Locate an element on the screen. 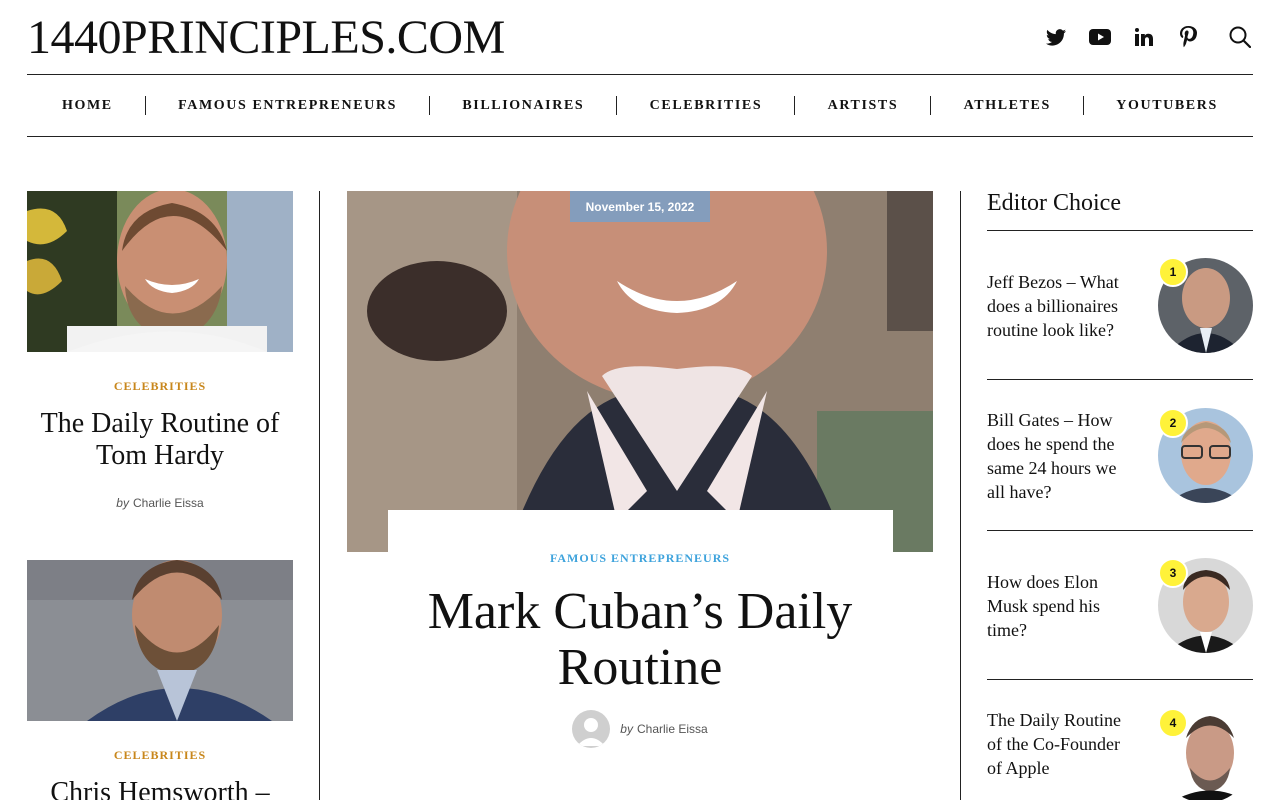 Image resolution: width=1280 pixels, height=800 pixels. article-title: Chris Hemsworth – is located at coordinates (160, 788).